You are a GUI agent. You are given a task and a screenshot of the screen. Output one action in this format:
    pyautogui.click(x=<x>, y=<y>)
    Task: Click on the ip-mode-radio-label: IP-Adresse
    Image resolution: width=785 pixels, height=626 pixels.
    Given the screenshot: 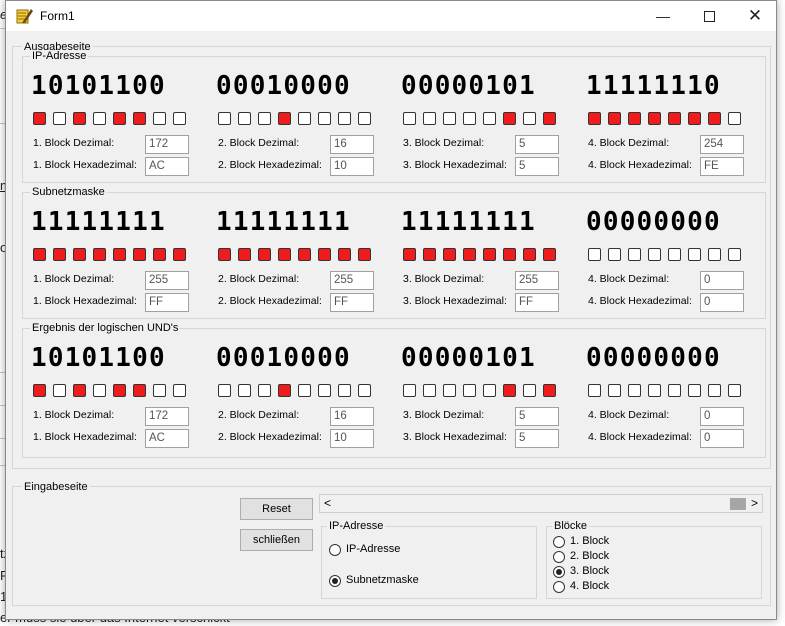 What is the action you would take?
    pyautogui.click(x=373, y=549)
    